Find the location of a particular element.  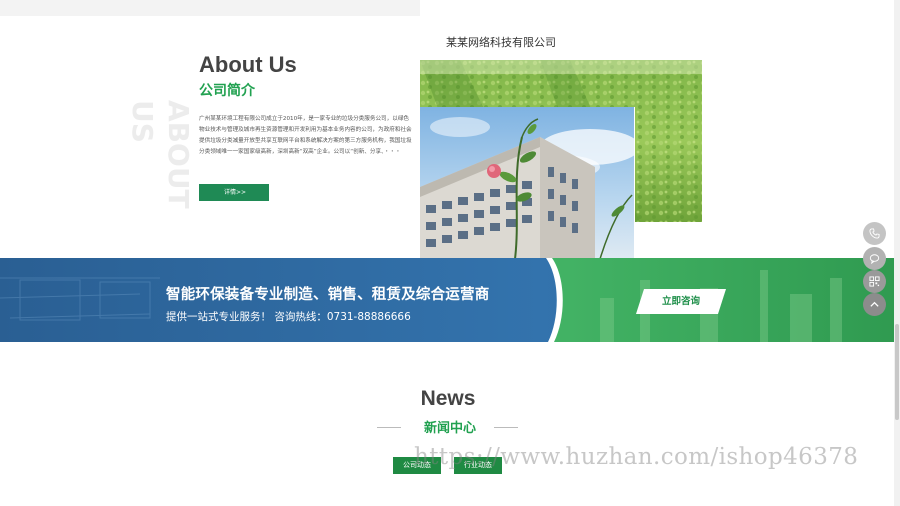

about-title: About Us is located at coordinates (248, 64).